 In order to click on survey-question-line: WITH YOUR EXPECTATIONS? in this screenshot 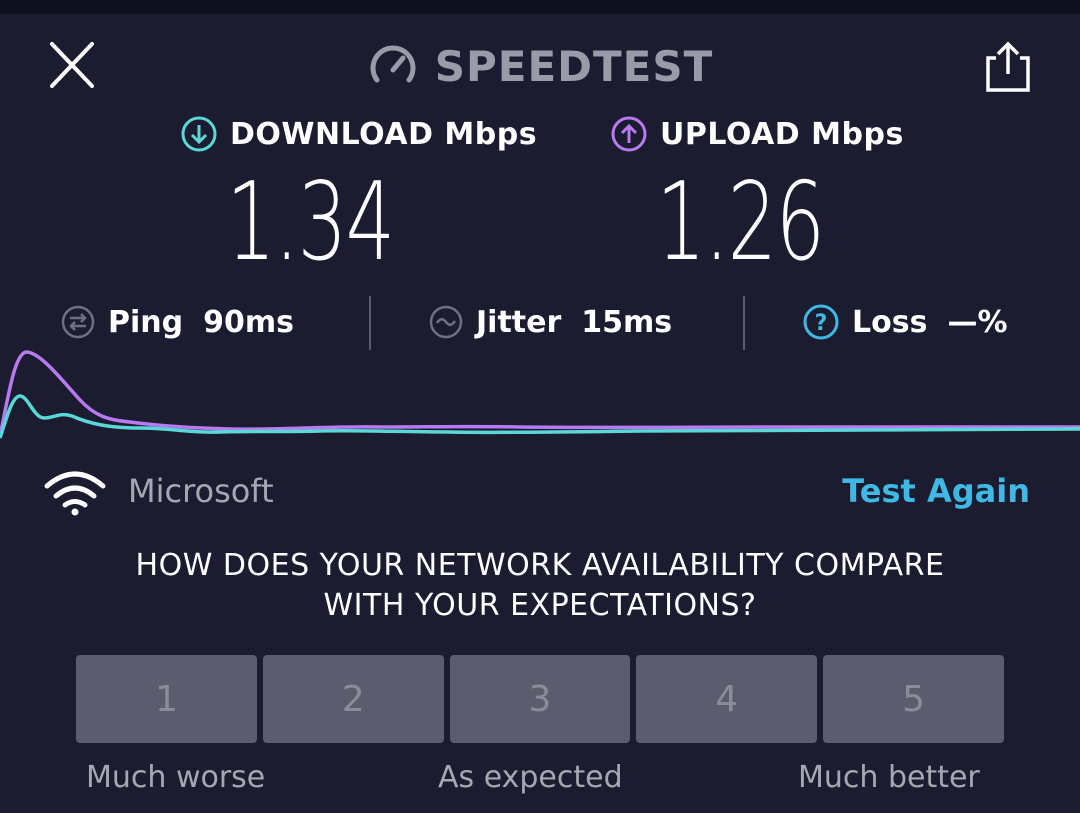, I will do `click(540, 605)`.